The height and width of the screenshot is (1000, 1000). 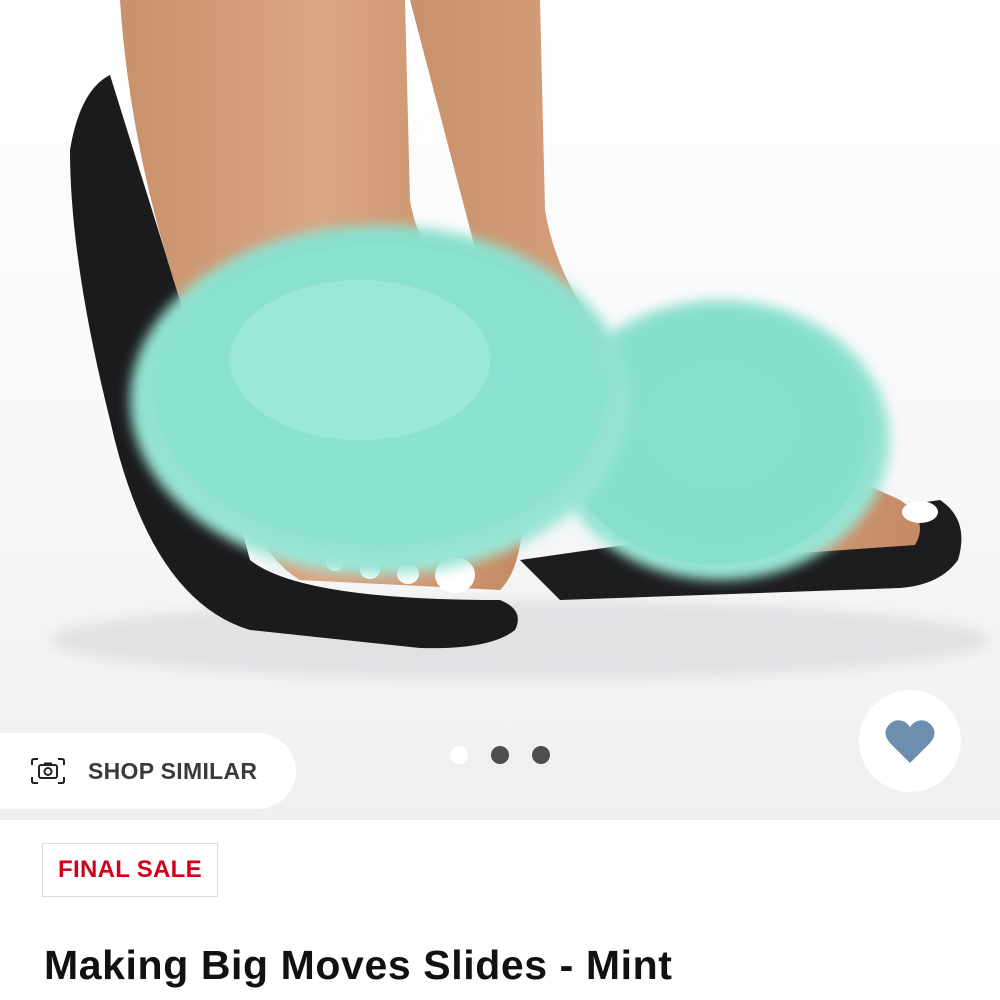 I want to click on heart-icon, so click(x=910, y=741).